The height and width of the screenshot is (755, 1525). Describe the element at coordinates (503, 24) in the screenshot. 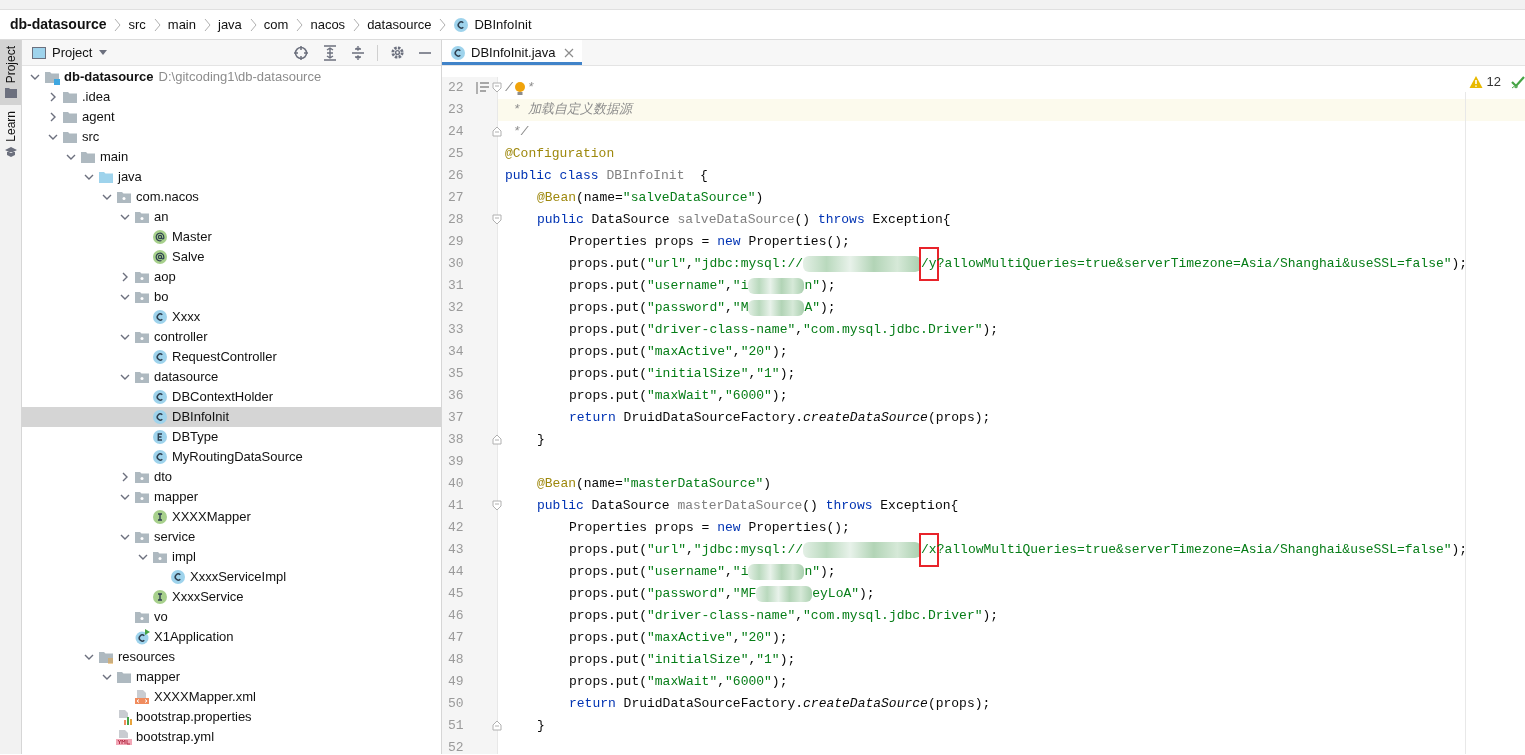

I see `breadcrumb-link: DBInfoInit` at that location.